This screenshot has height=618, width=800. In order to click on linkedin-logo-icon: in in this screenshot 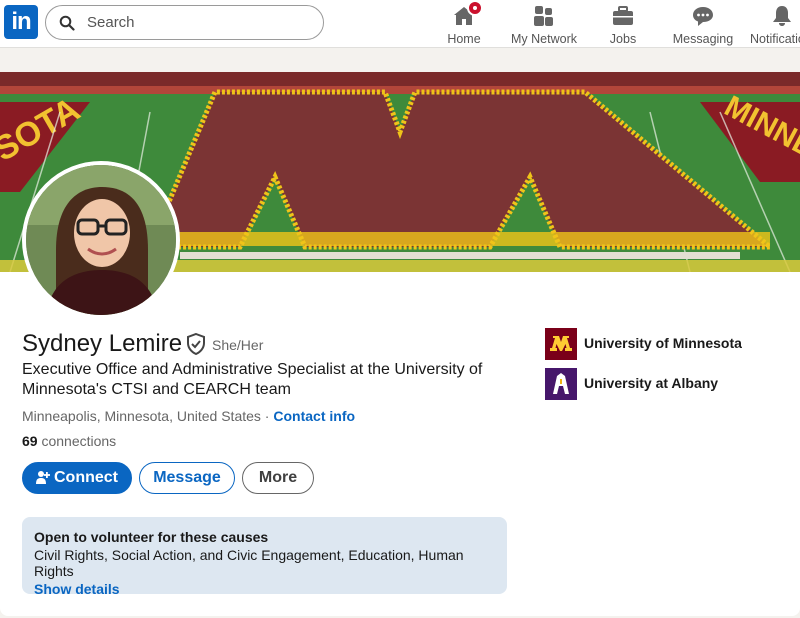, I will do `click(21, 22)`.